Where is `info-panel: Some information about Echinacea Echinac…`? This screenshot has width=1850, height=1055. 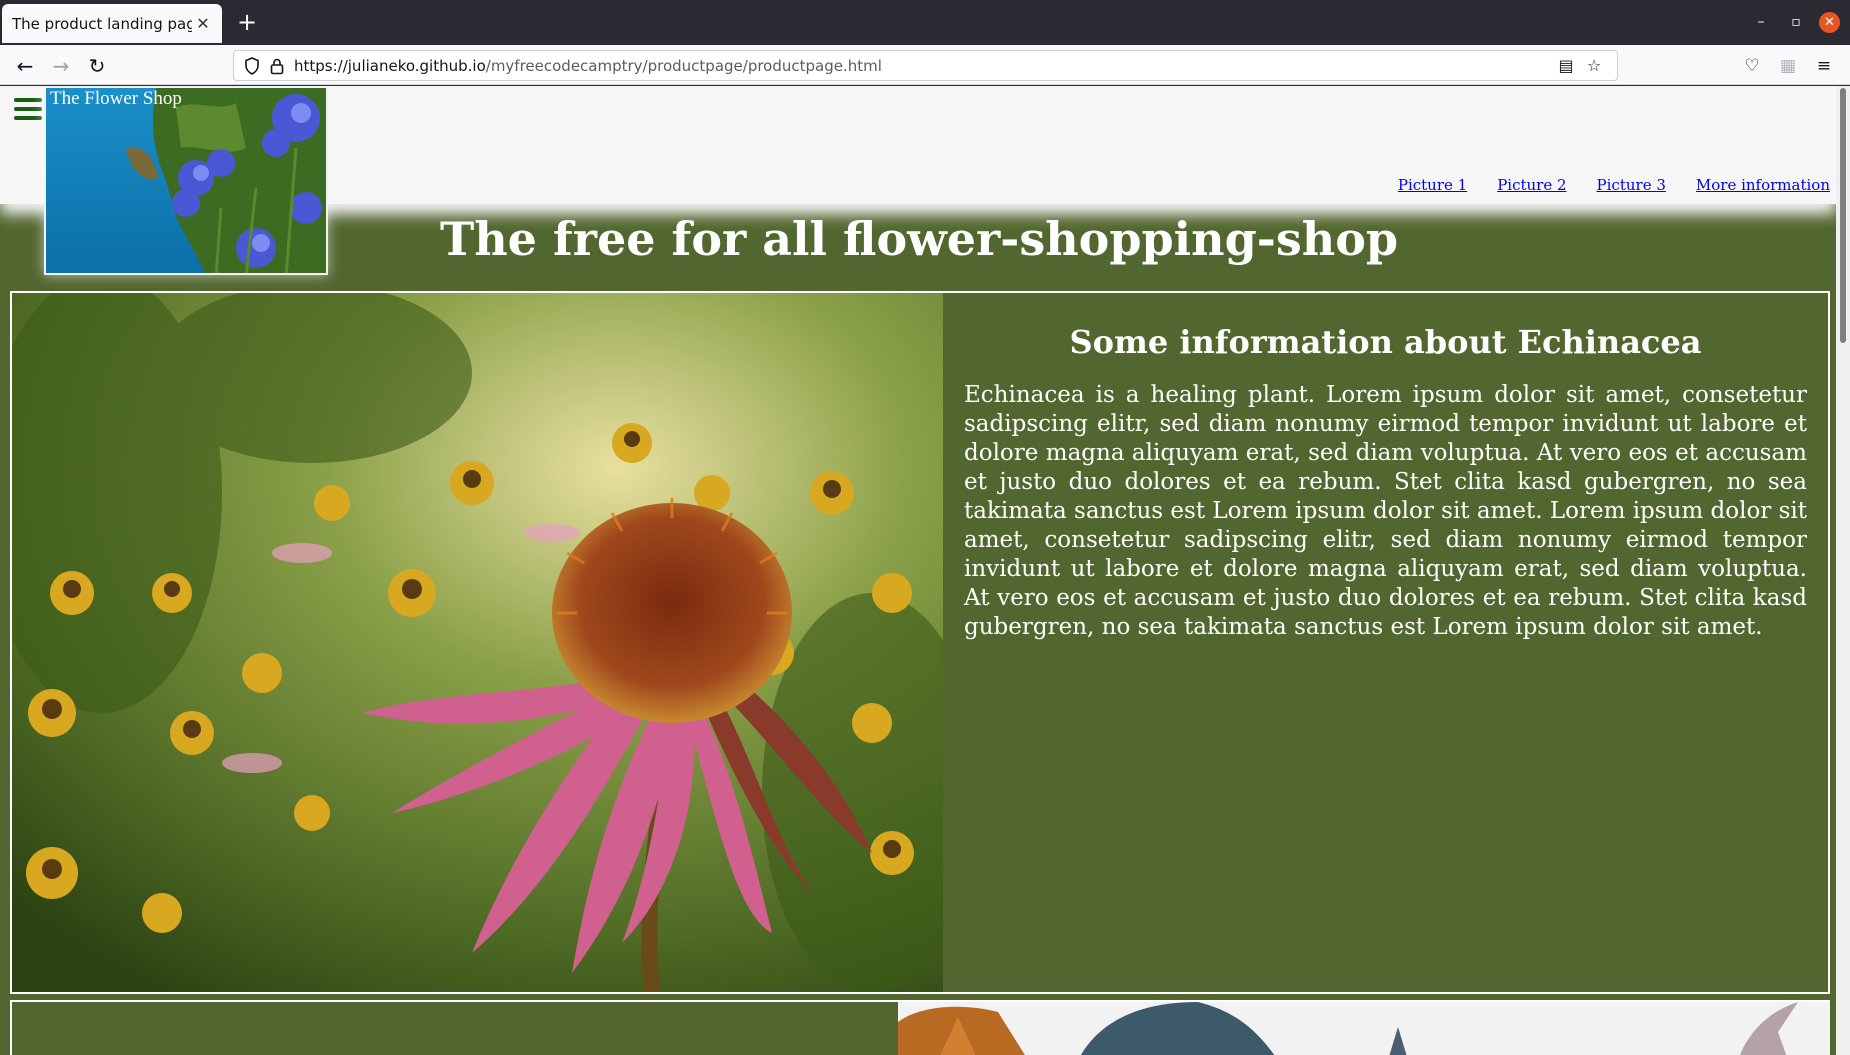 info-panel: Some information about Echinacea Echinac… is located at coordinates (1385, 482).